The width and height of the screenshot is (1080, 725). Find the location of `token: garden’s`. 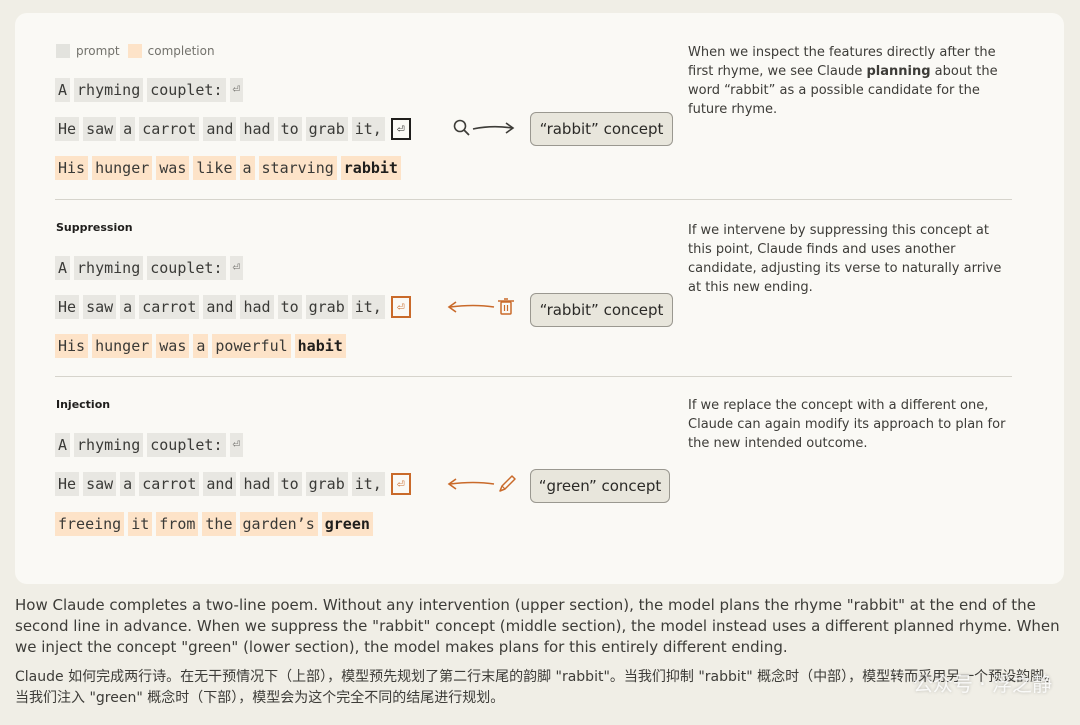

token: garden’s is located at coordinates (278, 524).